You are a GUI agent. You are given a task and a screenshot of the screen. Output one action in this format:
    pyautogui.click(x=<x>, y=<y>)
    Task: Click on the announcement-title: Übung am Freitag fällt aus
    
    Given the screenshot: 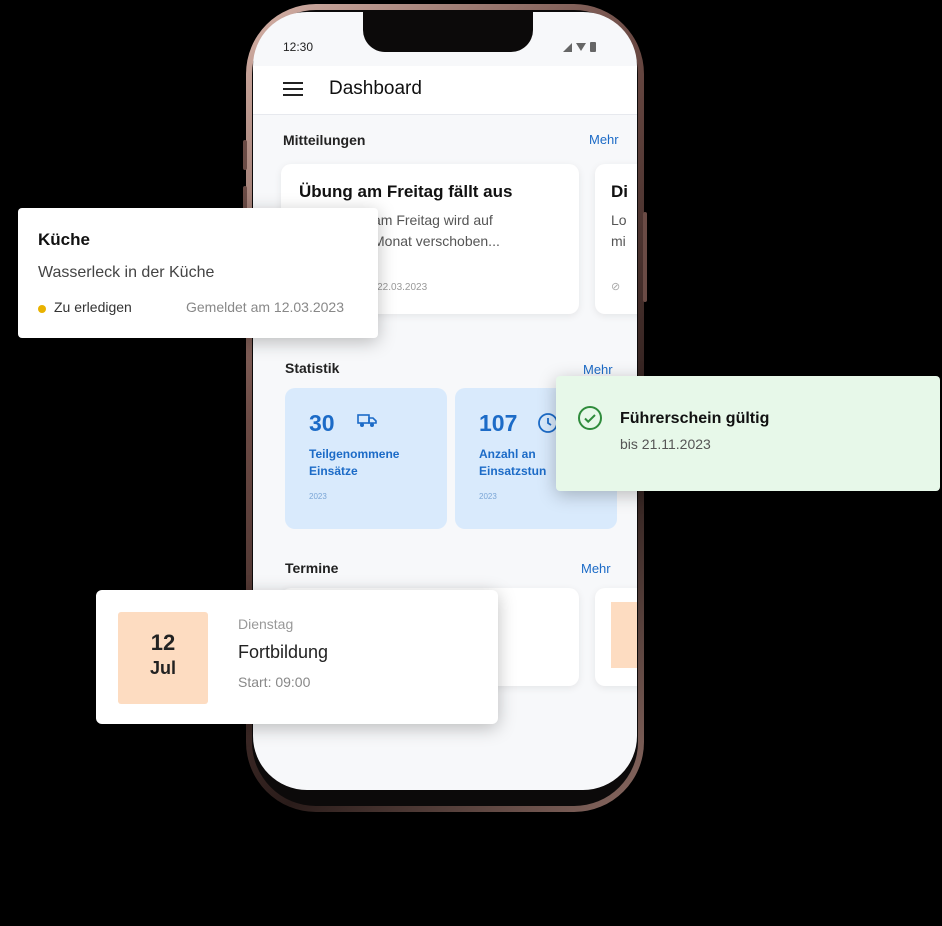 What is the action you would take?
    pyautogui.click(x=406, y=191)
    